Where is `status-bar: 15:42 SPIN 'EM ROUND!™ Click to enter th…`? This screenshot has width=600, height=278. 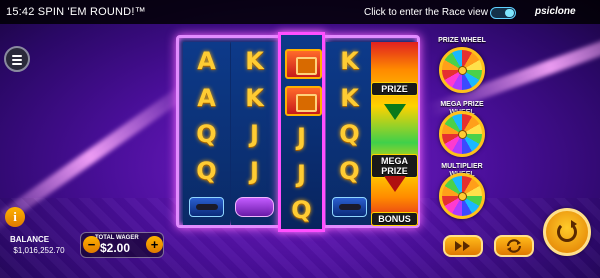
status-bar: 15:42 SPIN 'EM ROUND!™ Click to enter th… is located at coordinates (300, 12).